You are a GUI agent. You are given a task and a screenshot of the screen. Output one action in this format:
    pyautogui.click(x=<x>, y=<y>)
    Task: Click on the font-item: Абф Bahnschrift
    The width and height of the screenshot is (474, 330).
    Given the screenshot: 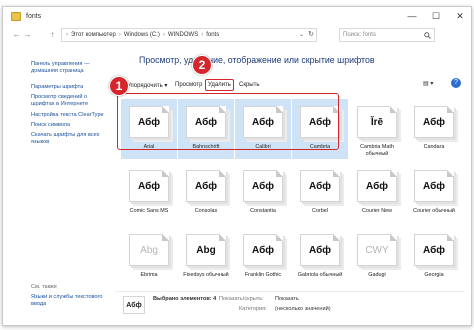 What is the action you would take?
    pyautogui.click(x=206, y=129)
    